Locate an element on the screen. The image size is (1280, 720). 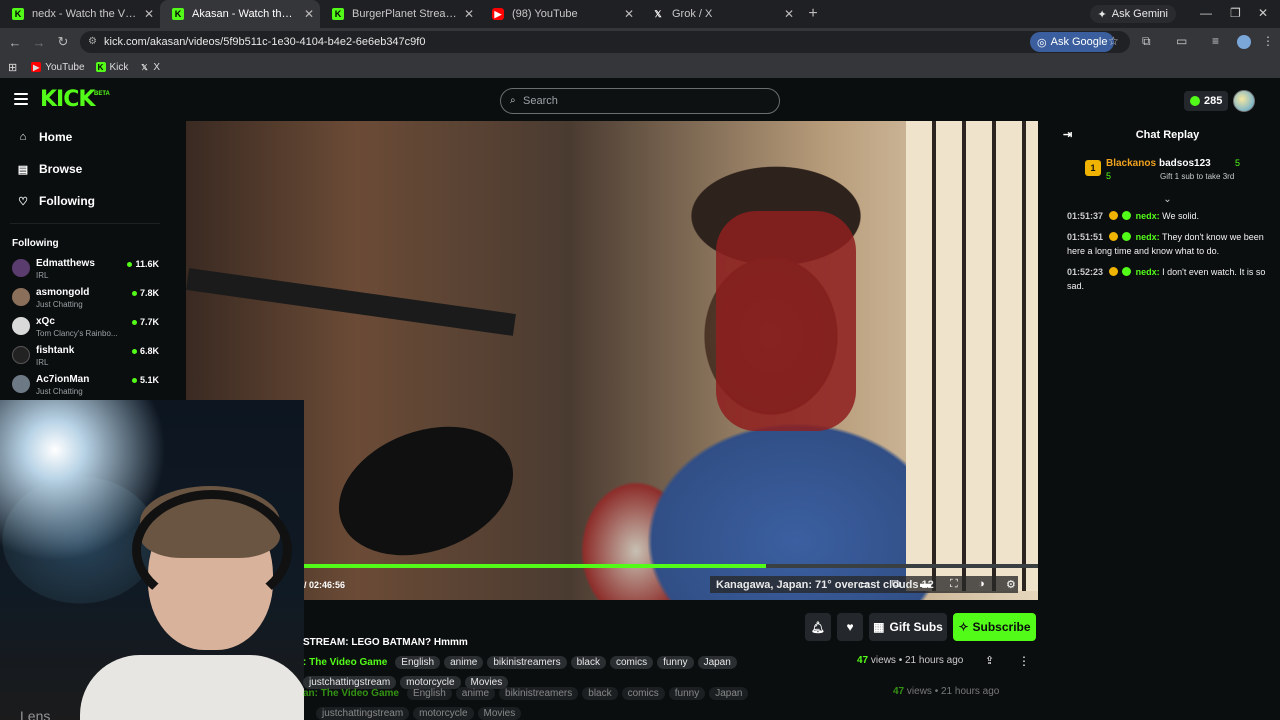
ask-google-button: ◎ Ask Google is located at coordinates (1072, 42).